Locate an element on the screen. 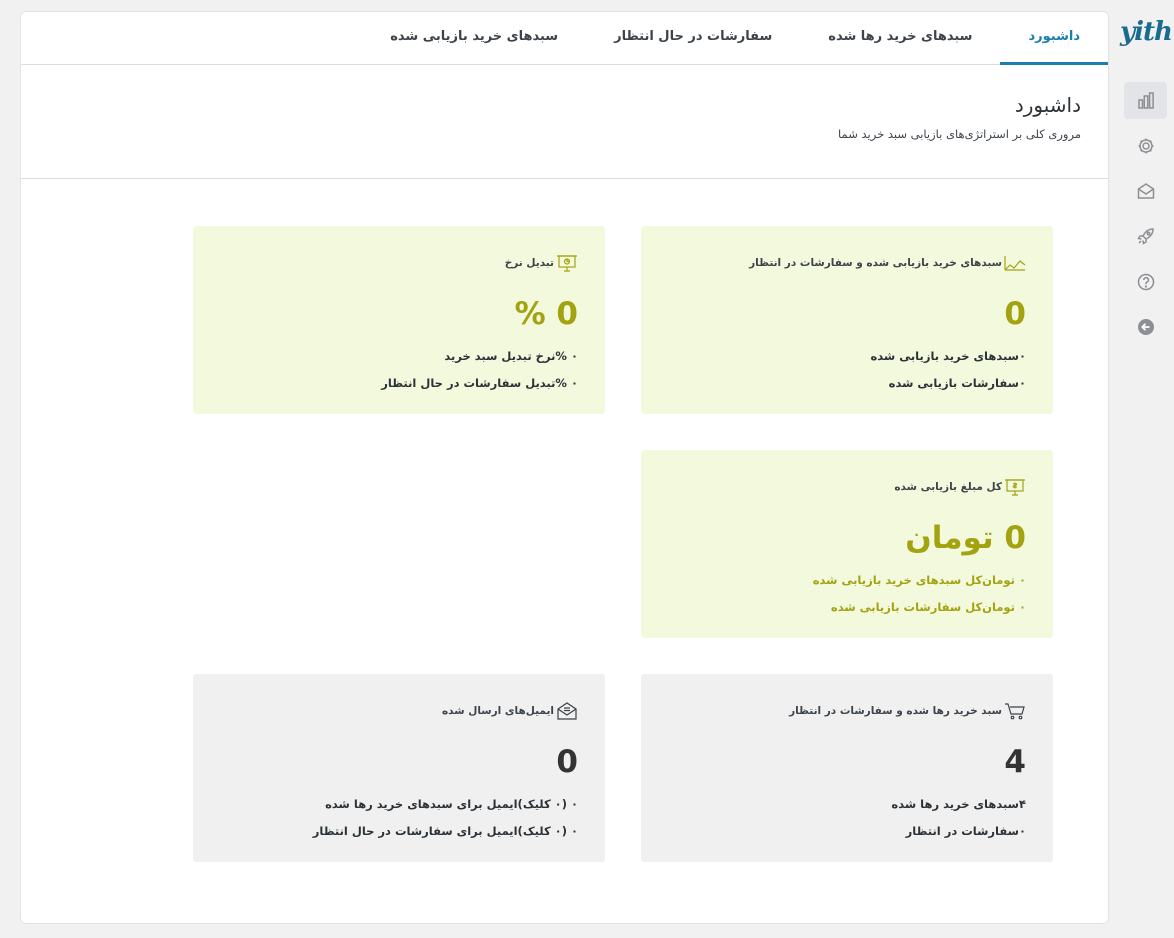  help-icon is located at coordinates (1145, 281).